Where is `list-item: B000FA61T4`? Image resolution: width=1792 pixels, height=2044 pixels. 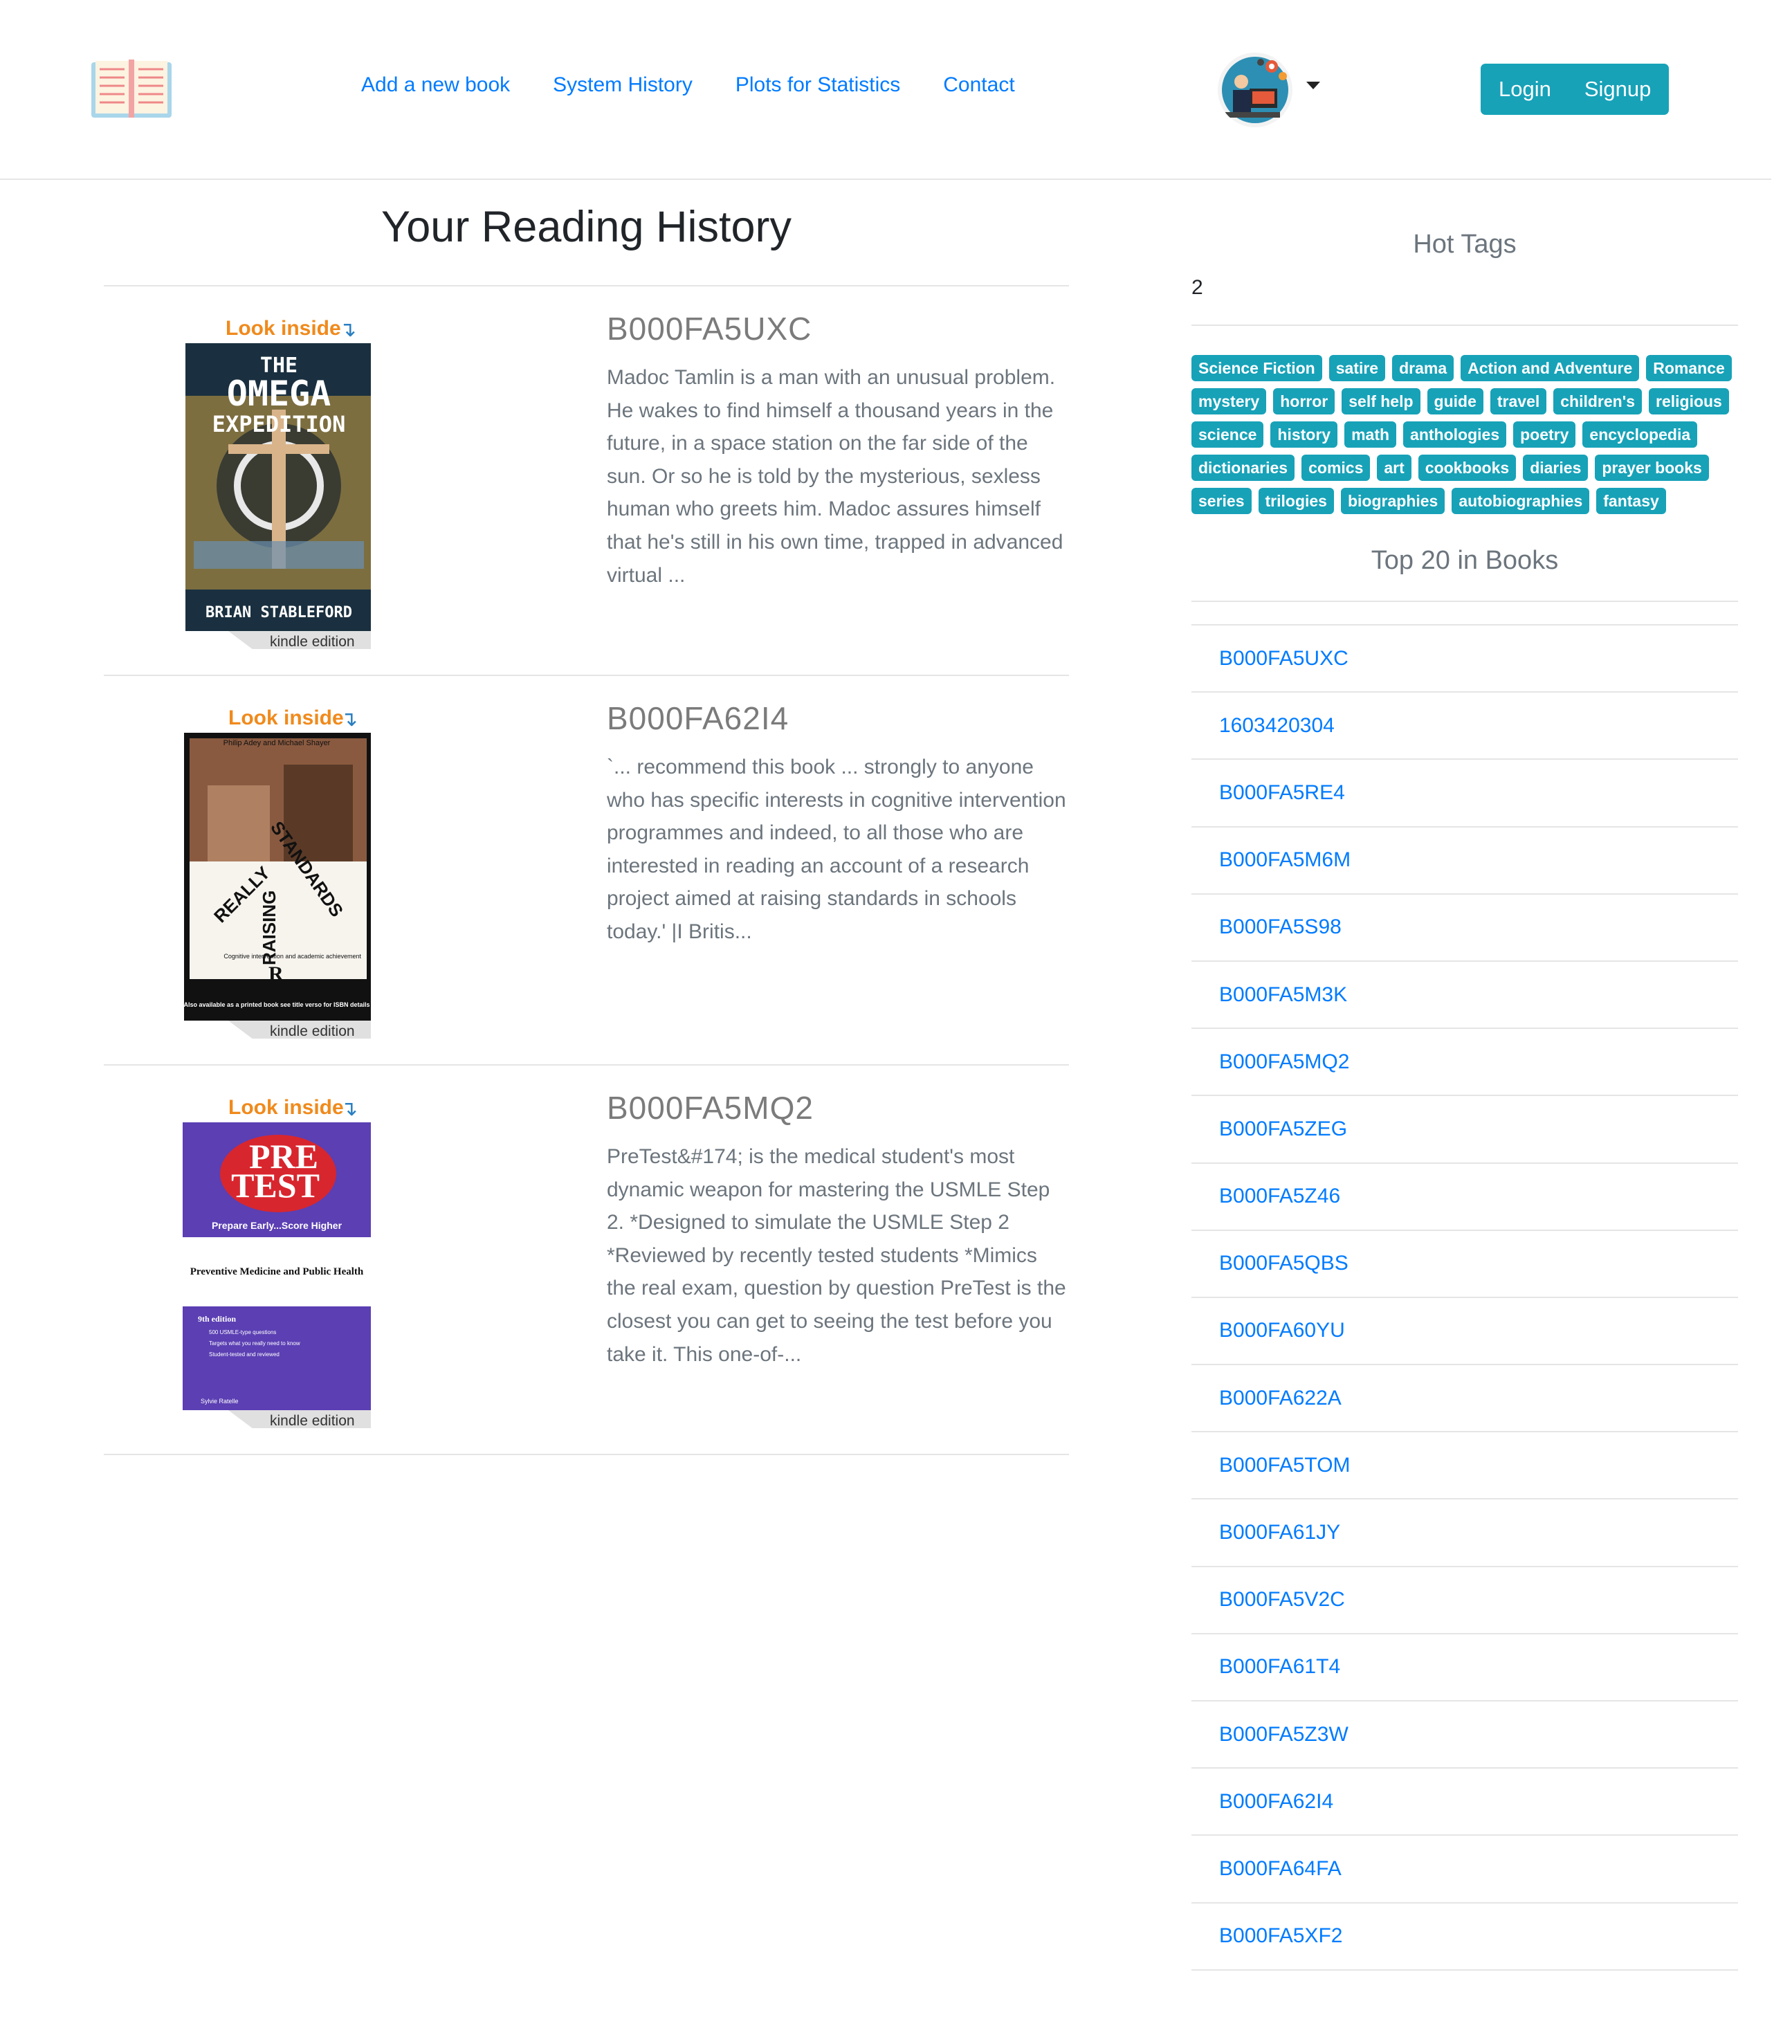 list-item: B000FA61T4 is located at coordinates (1464, 1667).